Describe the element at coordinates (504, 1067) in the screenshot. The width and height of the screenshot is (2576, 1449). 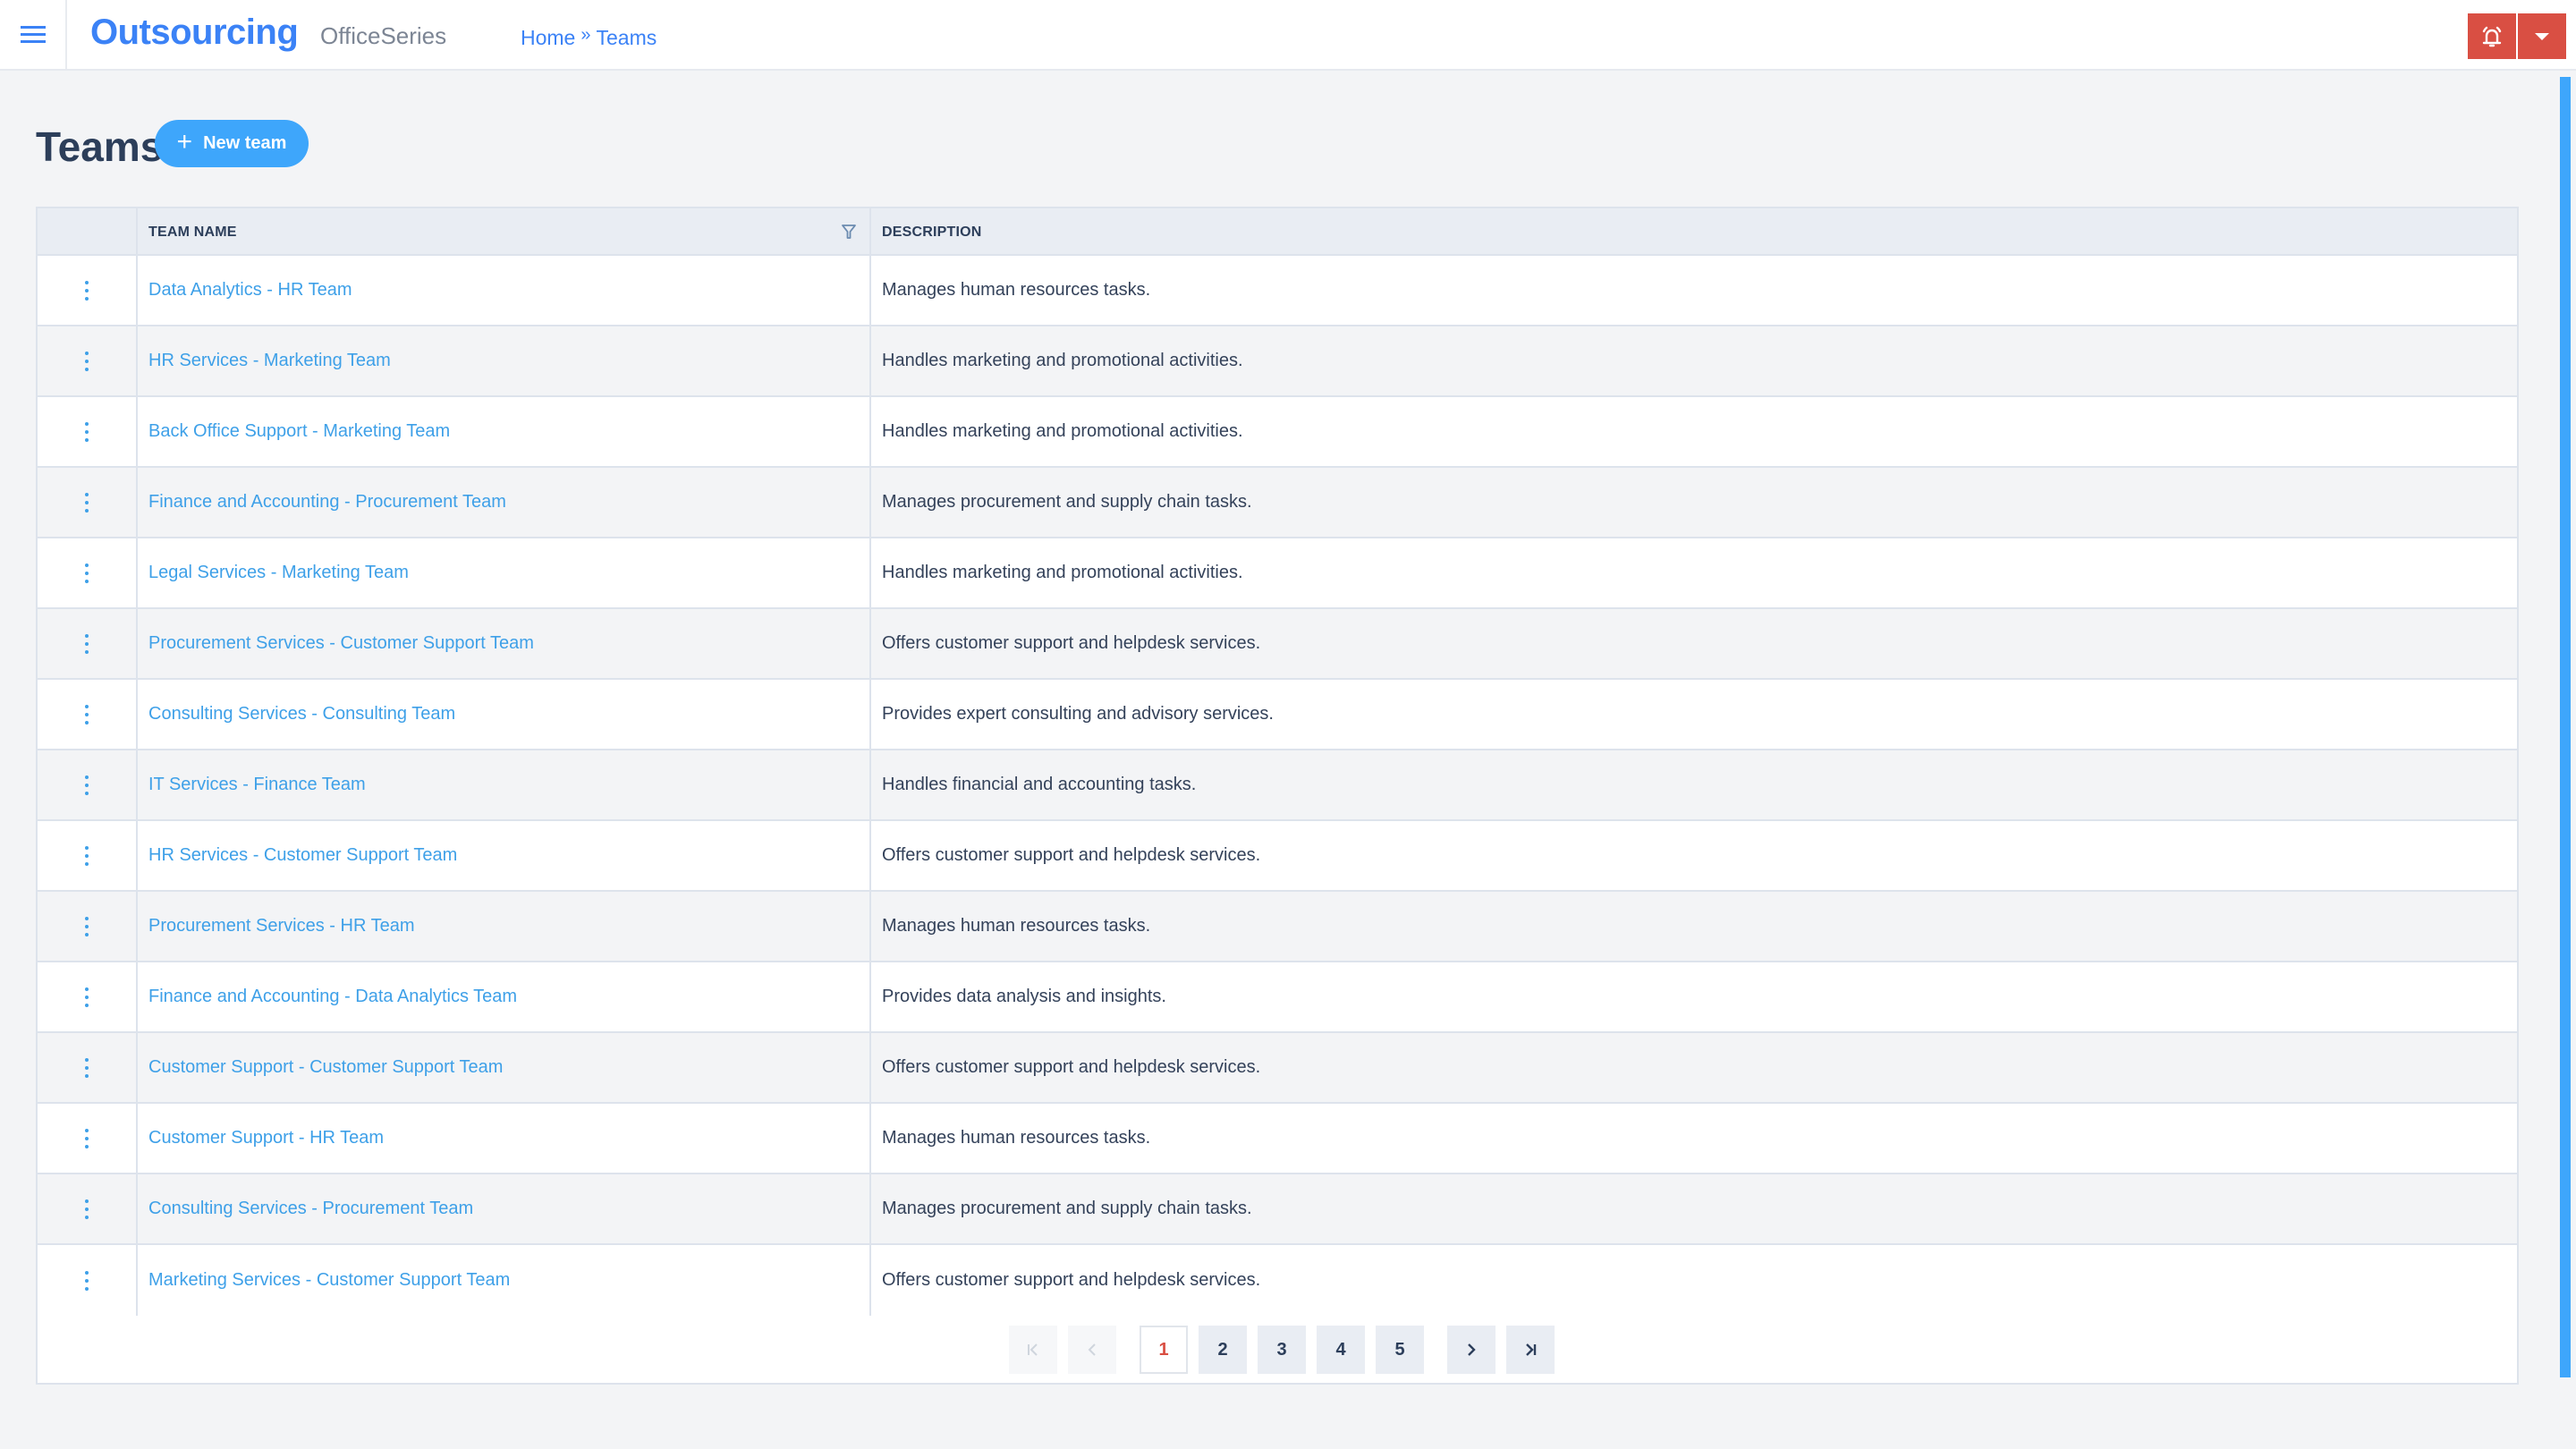
I see `team-name-cell: Customer Support - Customer Support Team` at that location.